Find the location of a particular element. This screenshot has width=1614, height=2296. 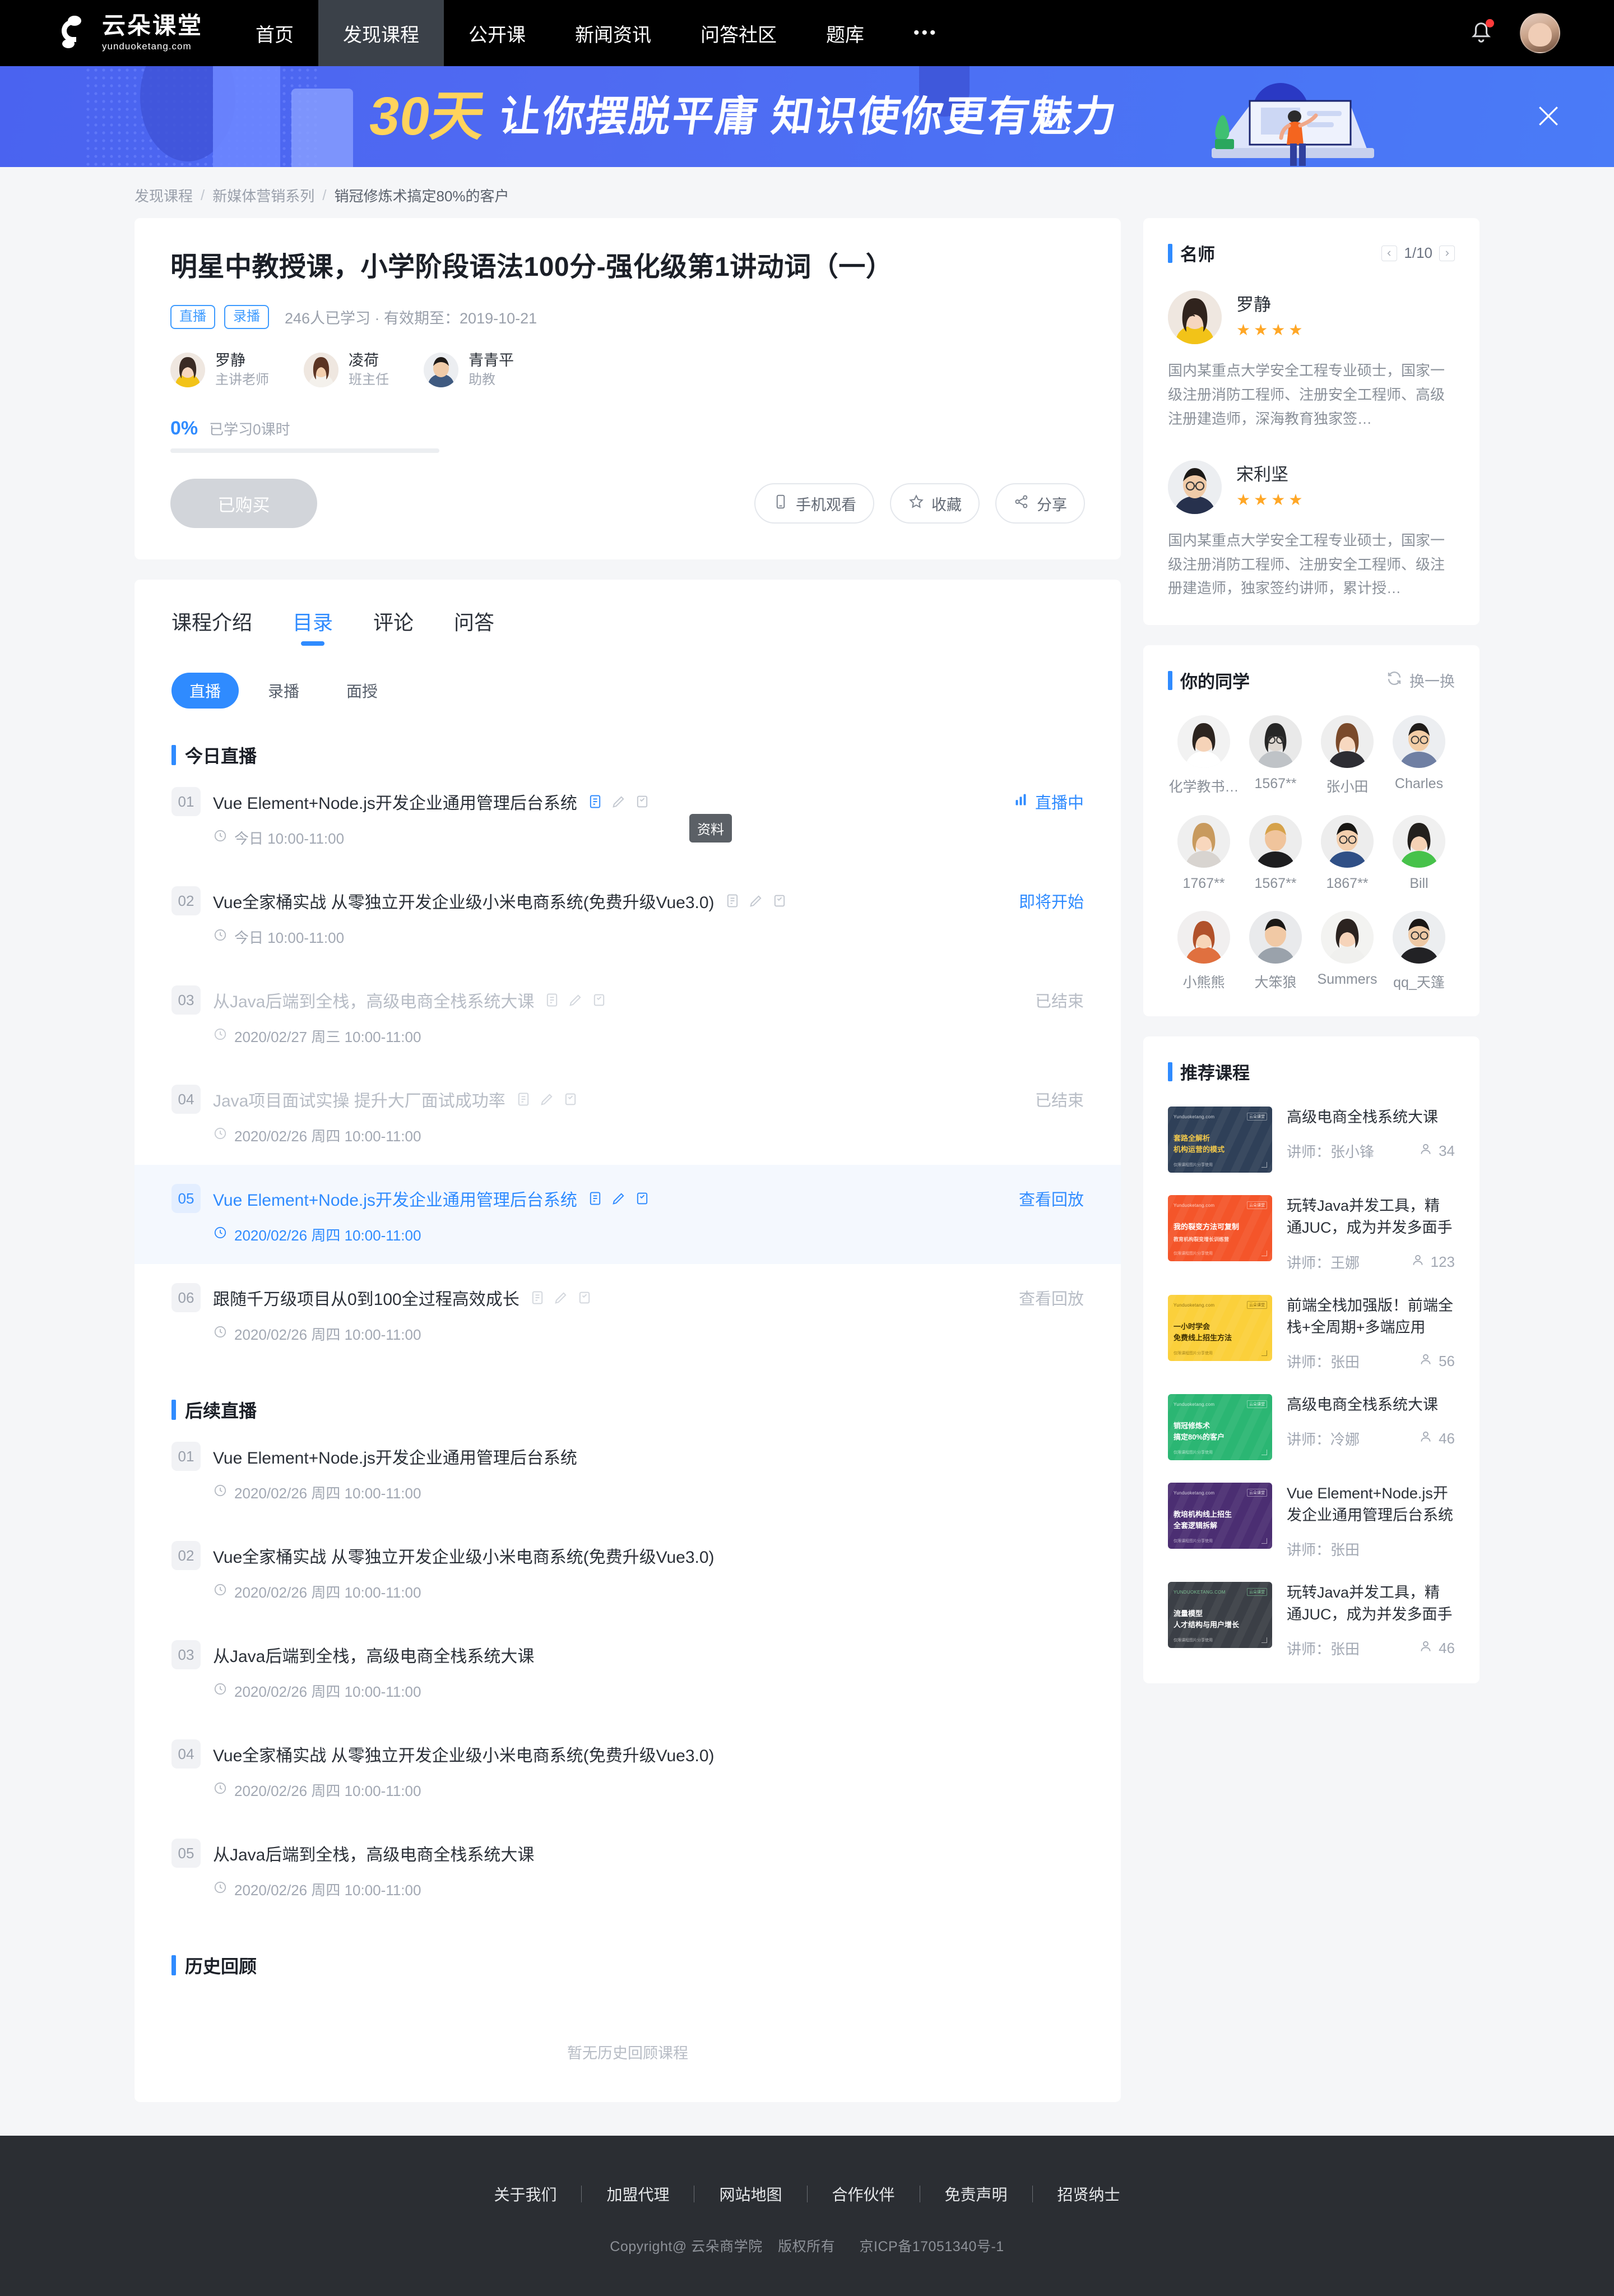

share-button: 分享 is located at coordinates (1040, 503).